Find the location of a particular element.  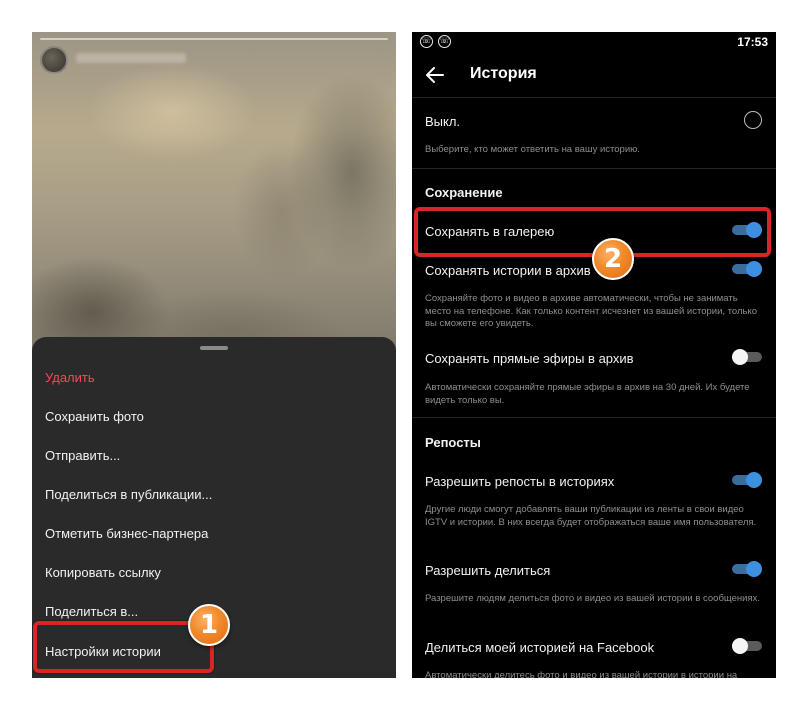

sheet-drag-handle is located at coordinates (214, 348).